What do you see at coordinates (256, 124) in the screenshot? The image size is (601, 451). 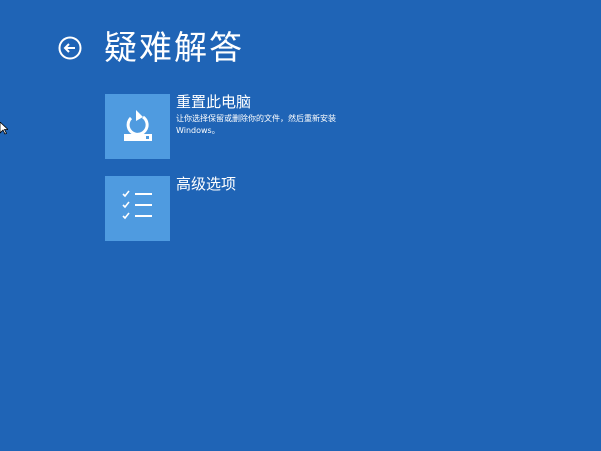 I see `reset-pc-description: 让你选择保留或删除你的文件，然后重新安装 Windows。` at bounding box center [256, 124].